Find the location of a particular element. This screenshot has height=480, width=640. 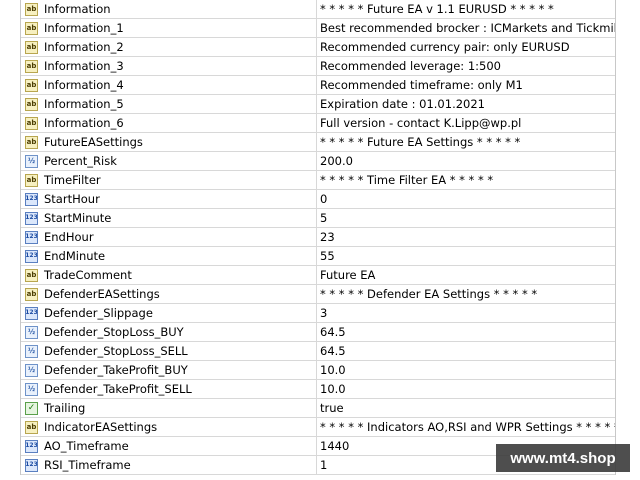

param-name: Information_1 is located at coordinates (84, 28).